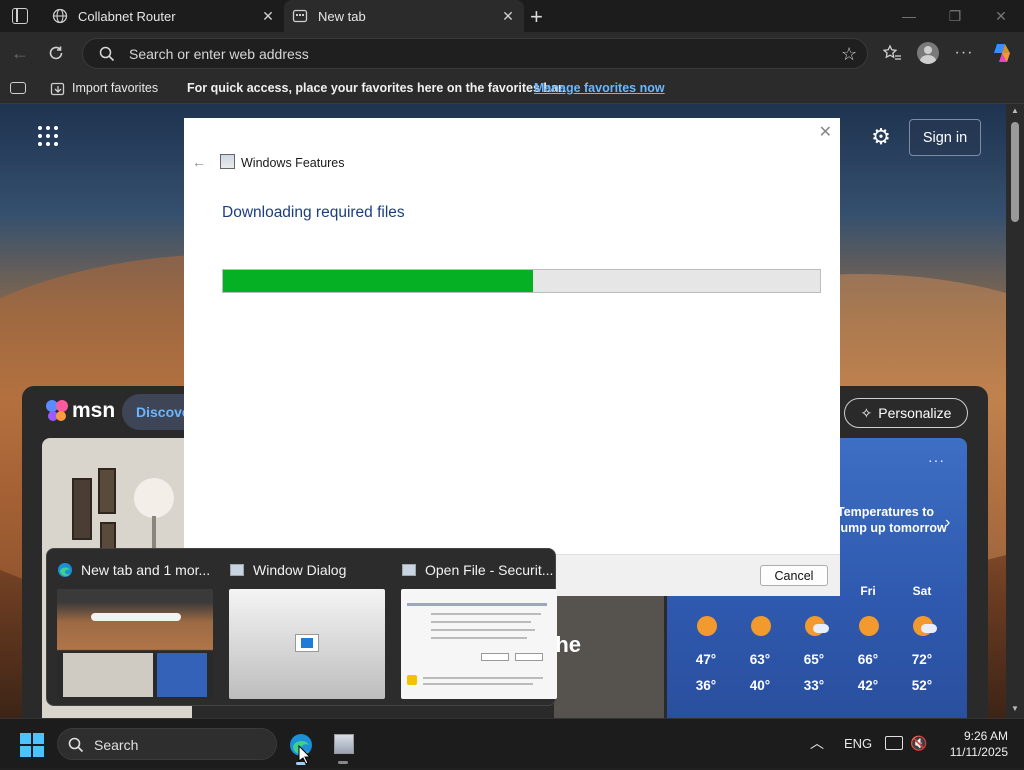  Describe the element at coordinates (922, 591) in the screenshot. I see `weather-day-label: Sat` at that location.